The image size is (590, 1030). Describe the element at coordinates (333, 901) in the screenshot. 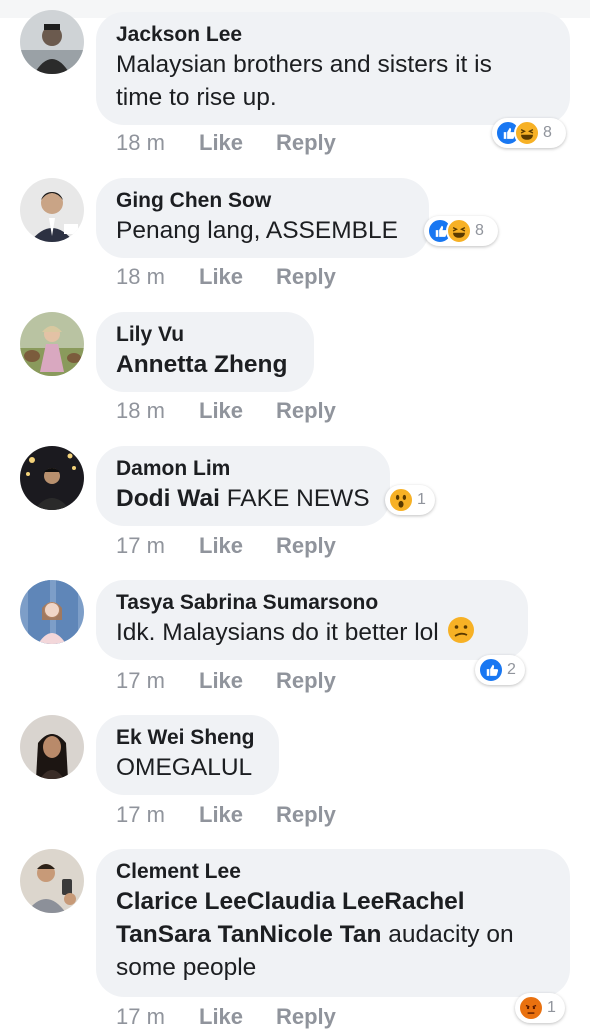

I see `mentioned-users: Clarice LeeClaudia LeeRachel` at that location.